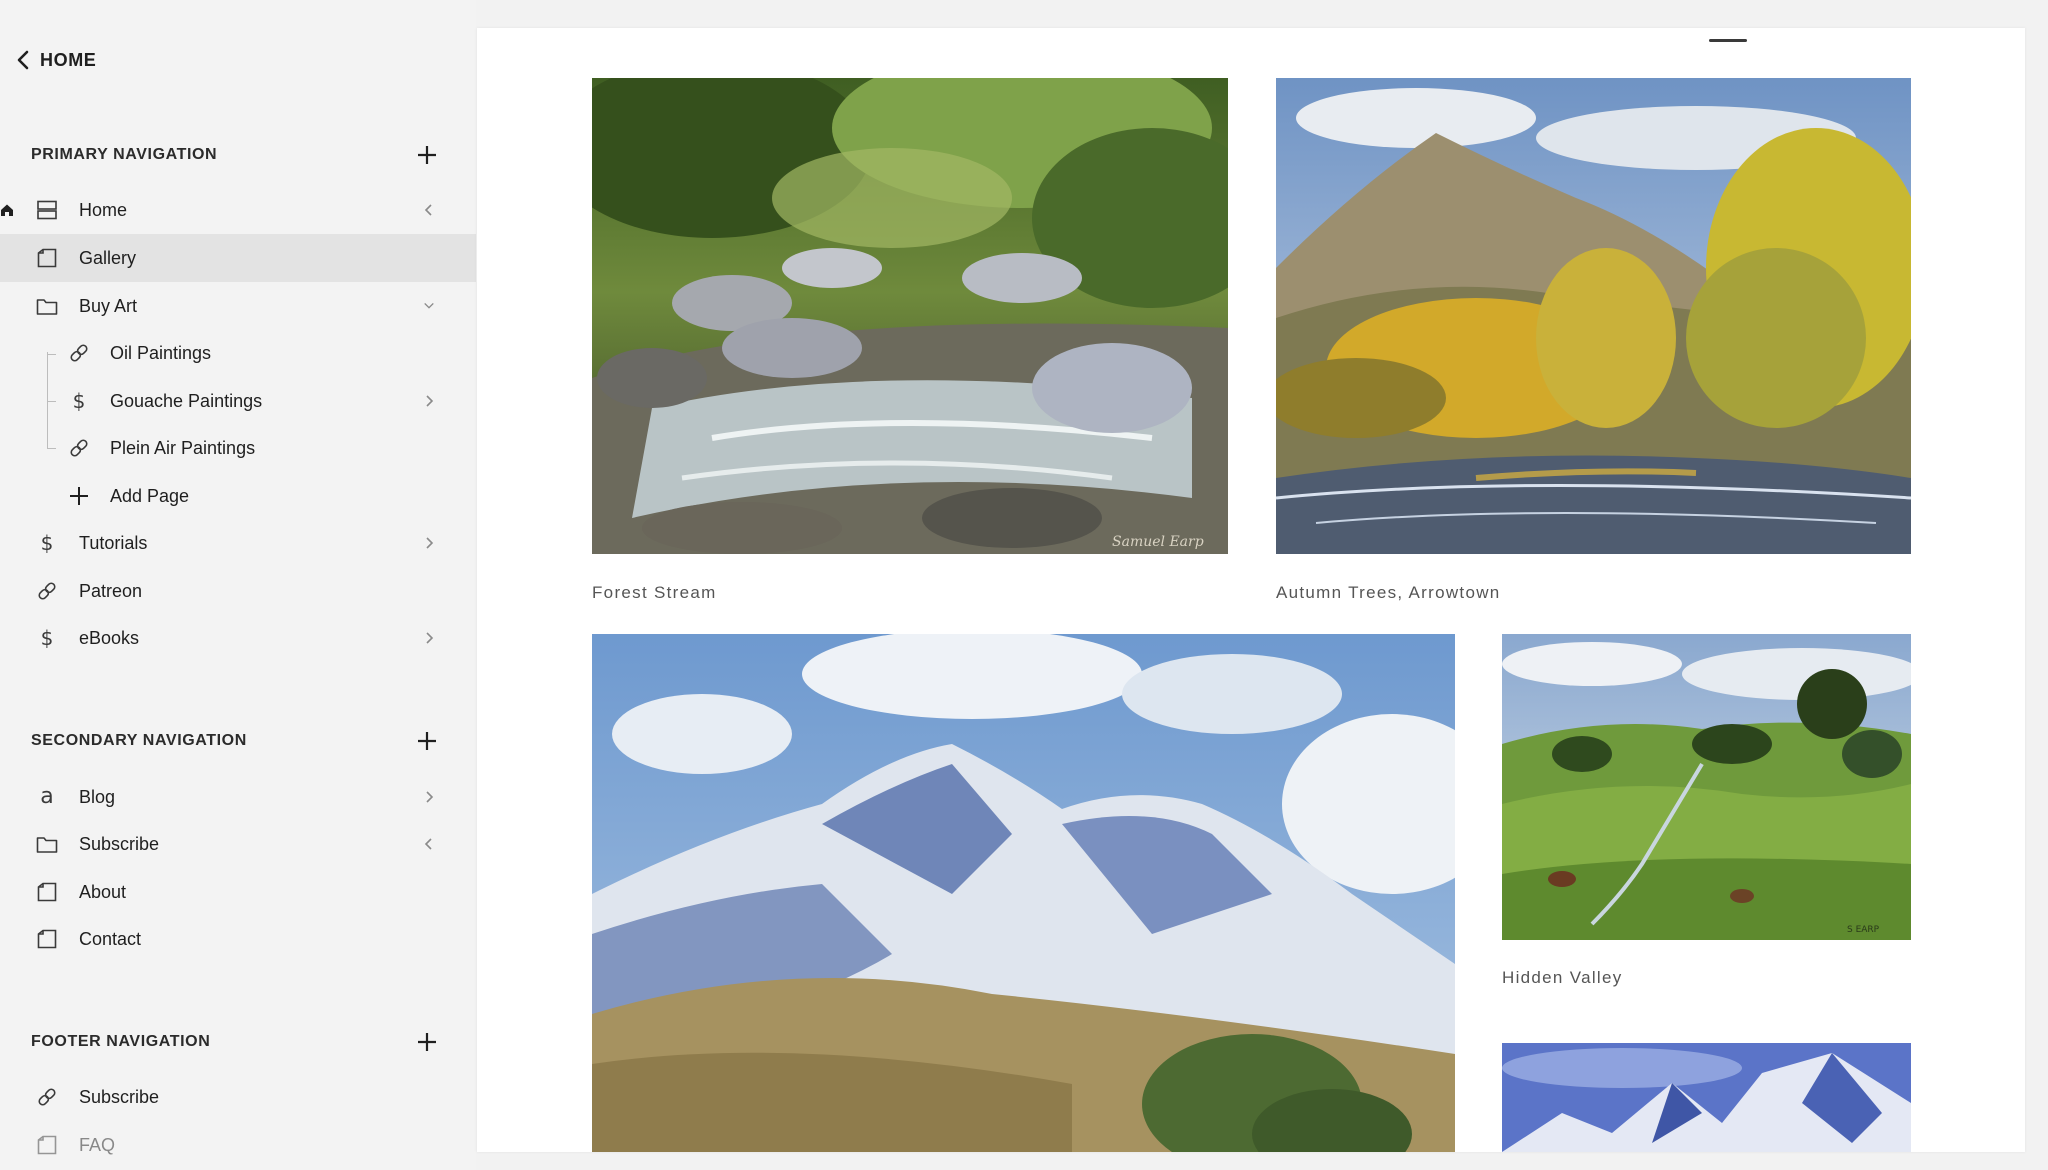 The height and width of the screenshot is (1170, 2048). I want to click on gallery-image-autumn-trees, so click(1593, 316).